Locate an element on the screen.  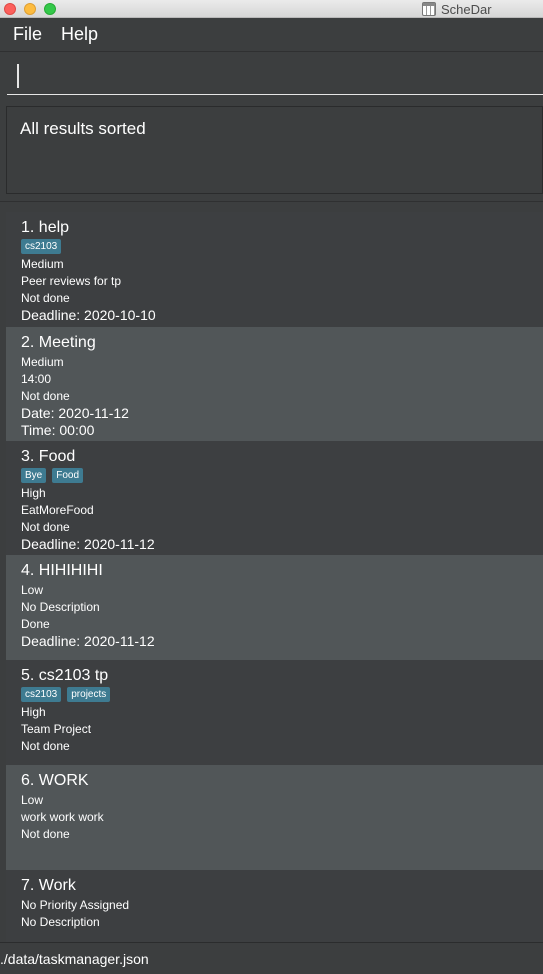
tag: Food is located at coordinates (68, 475).